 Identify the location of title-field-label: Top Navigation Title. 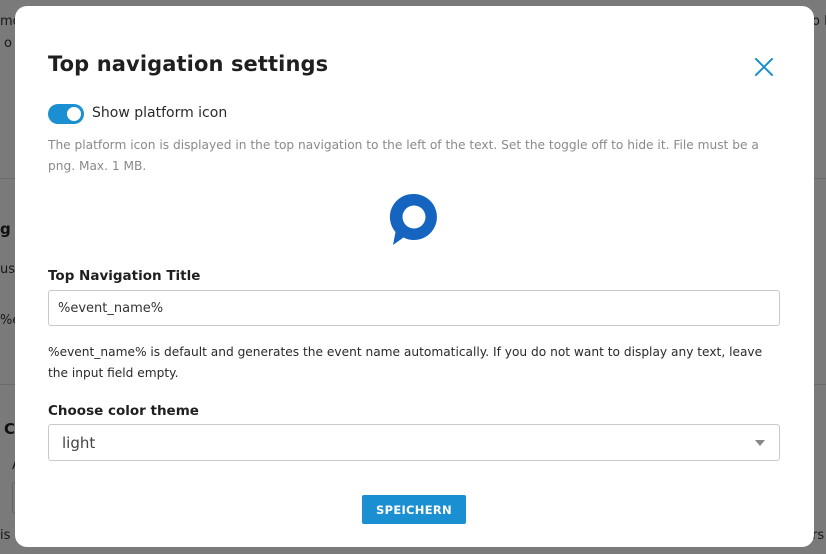
(124, 276).